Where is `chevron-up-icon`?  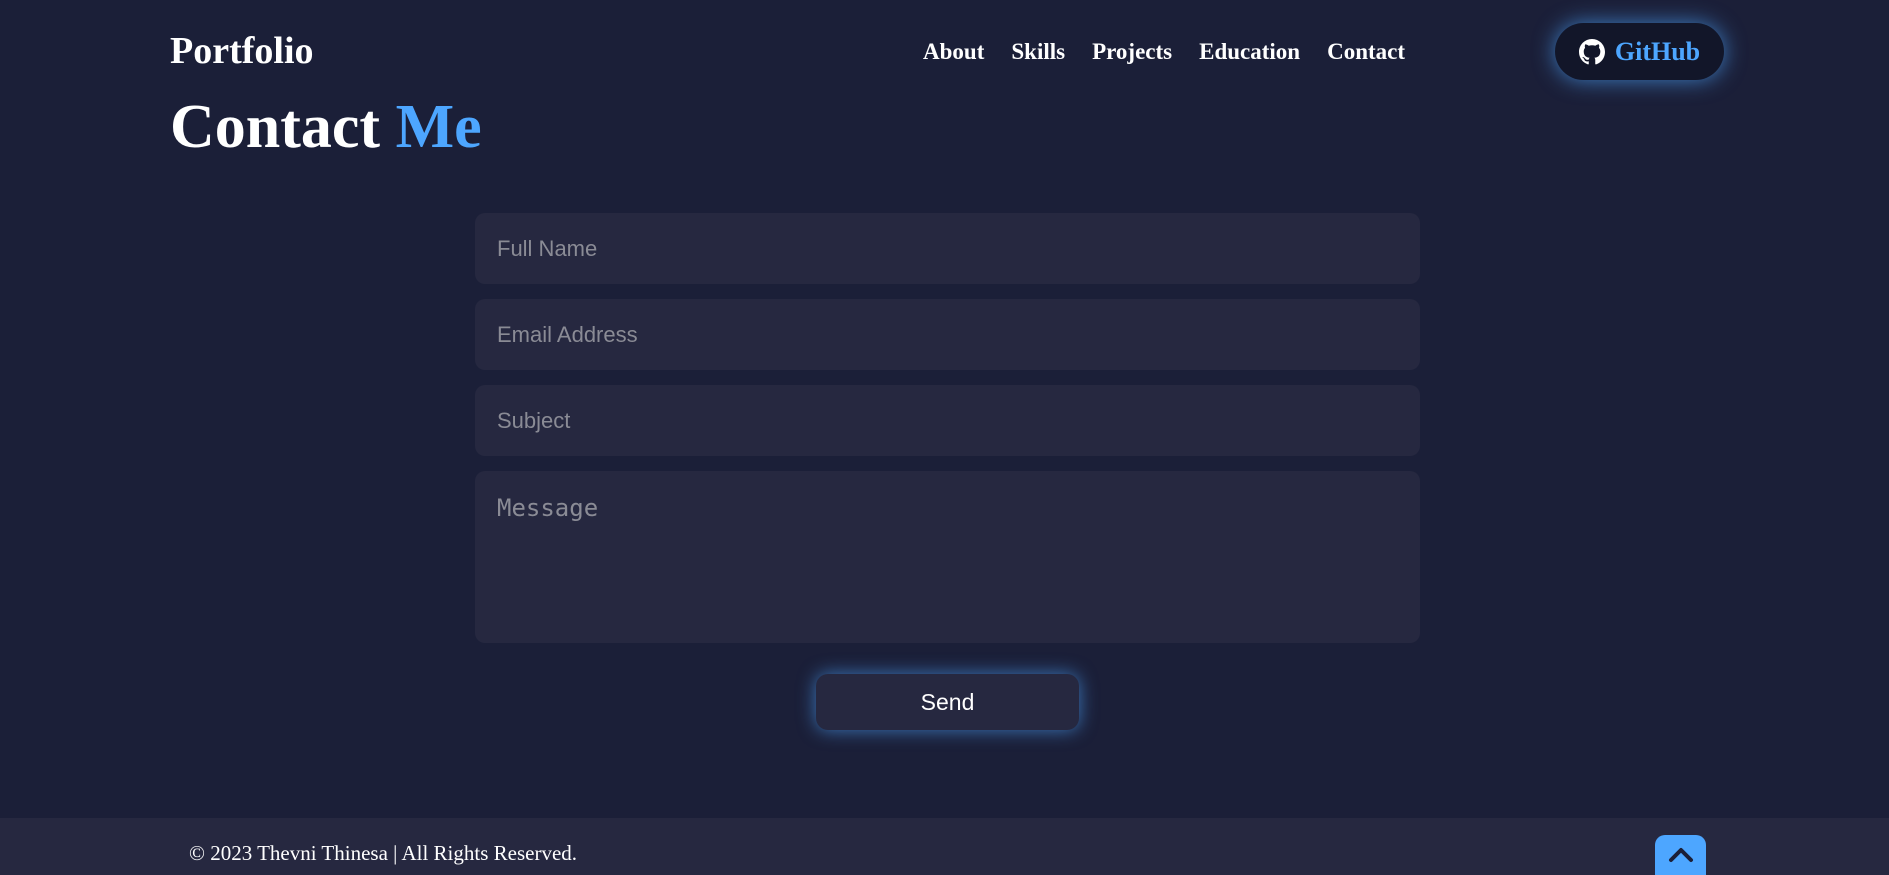
chevron-up-icon is located at coordinates (1681, 855).